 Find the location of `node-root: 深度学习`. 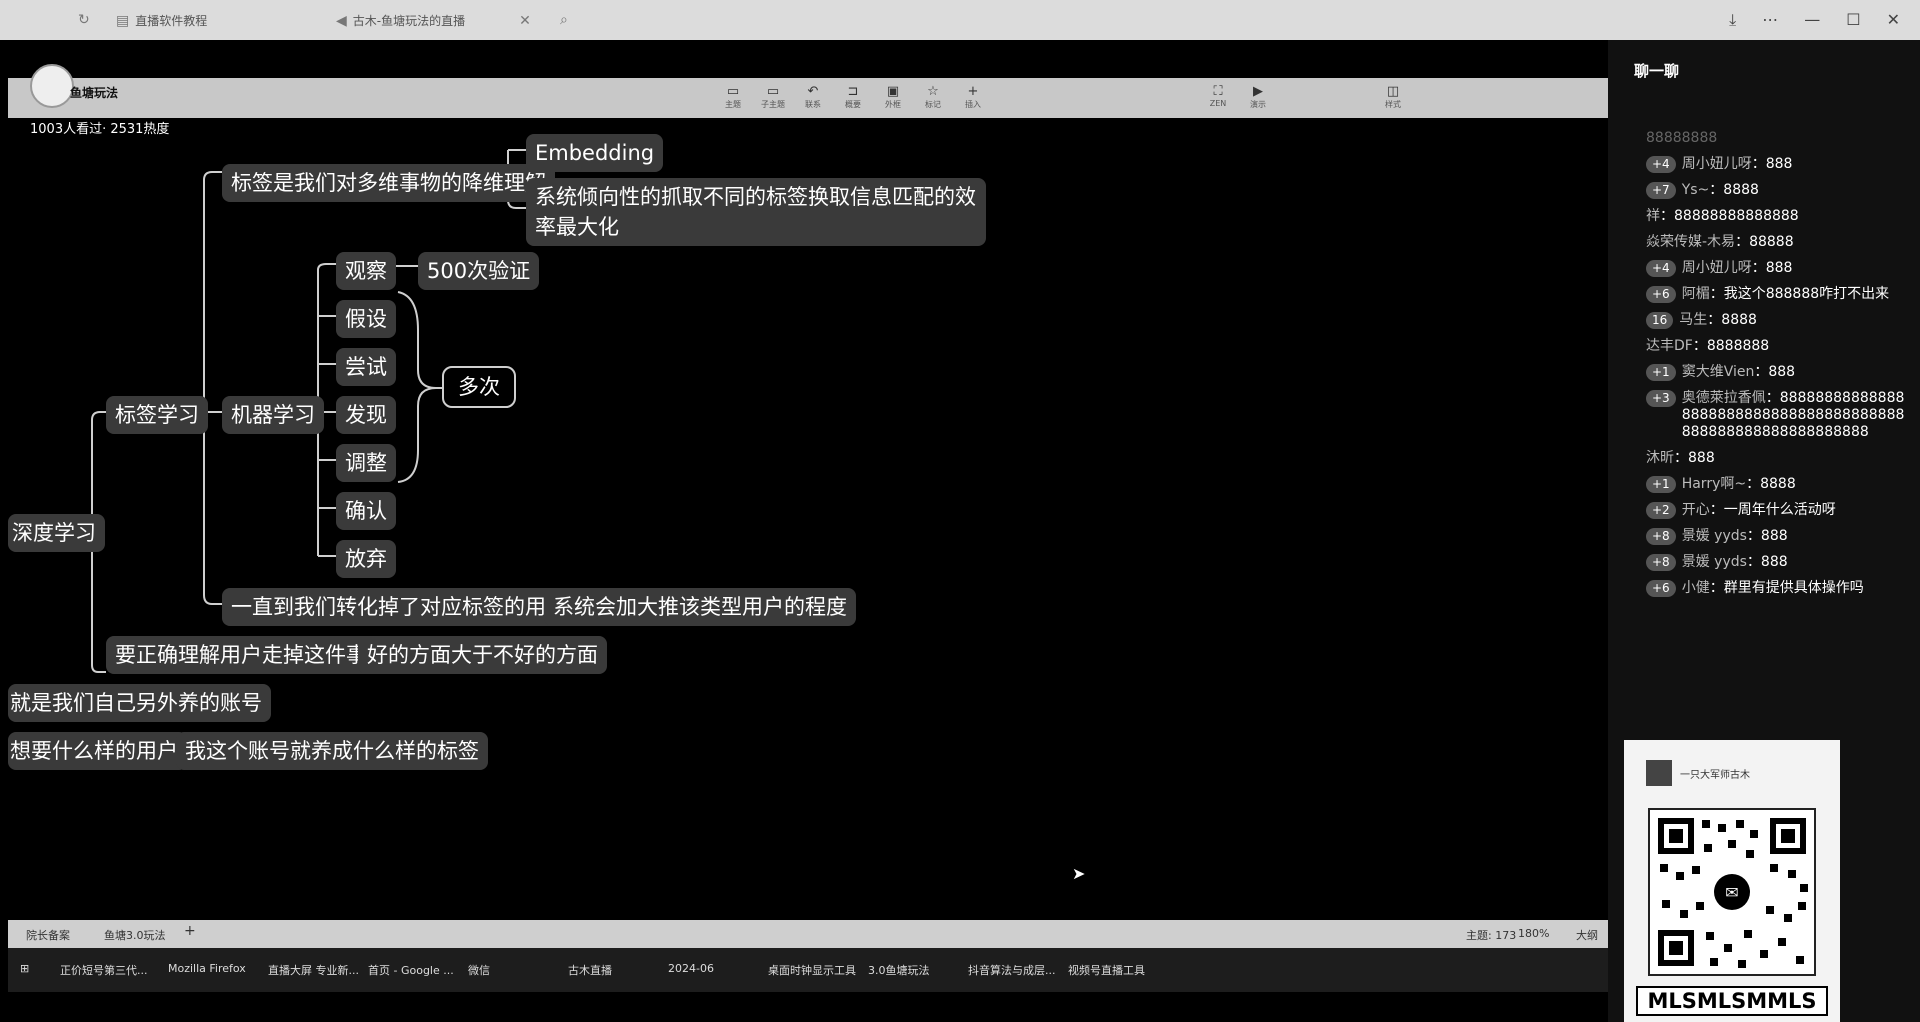

node-root: 深度学习 is located at coordinates (56, 533).